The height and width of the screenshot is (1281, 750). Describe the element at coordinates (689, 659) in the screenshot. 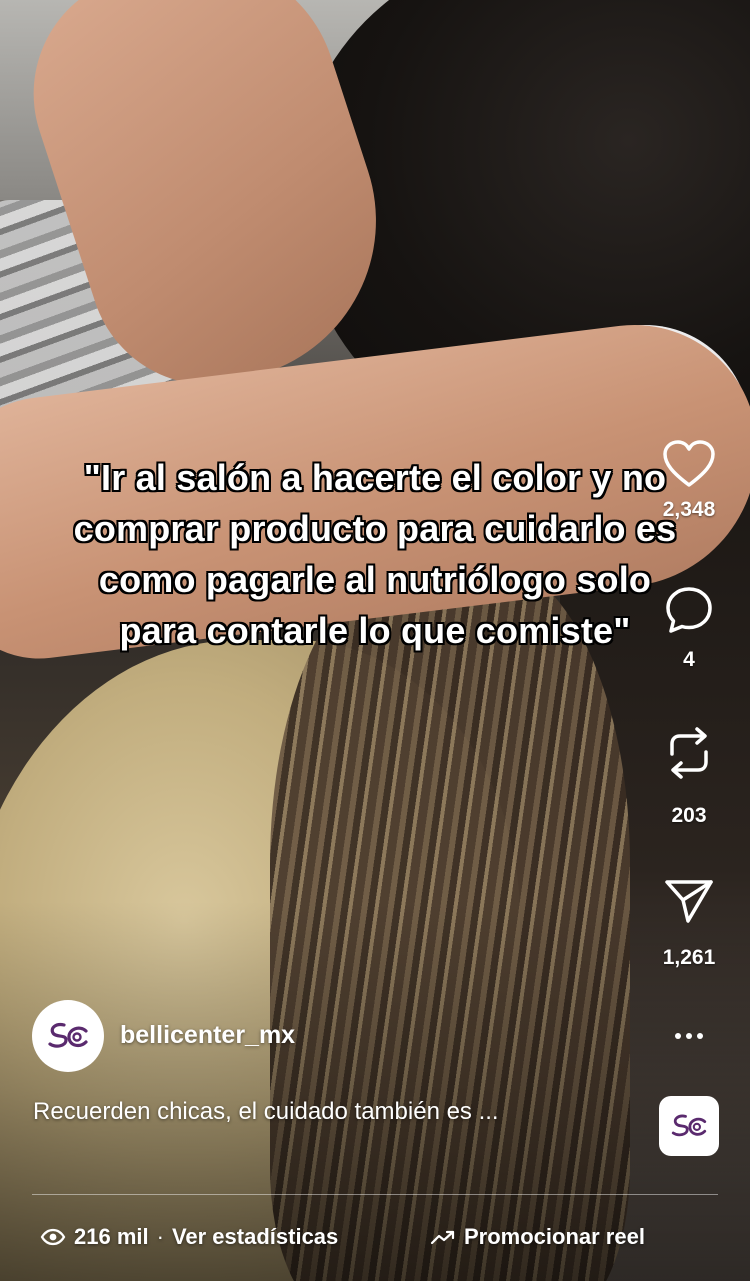

I see `comment-count: 4` at that location.